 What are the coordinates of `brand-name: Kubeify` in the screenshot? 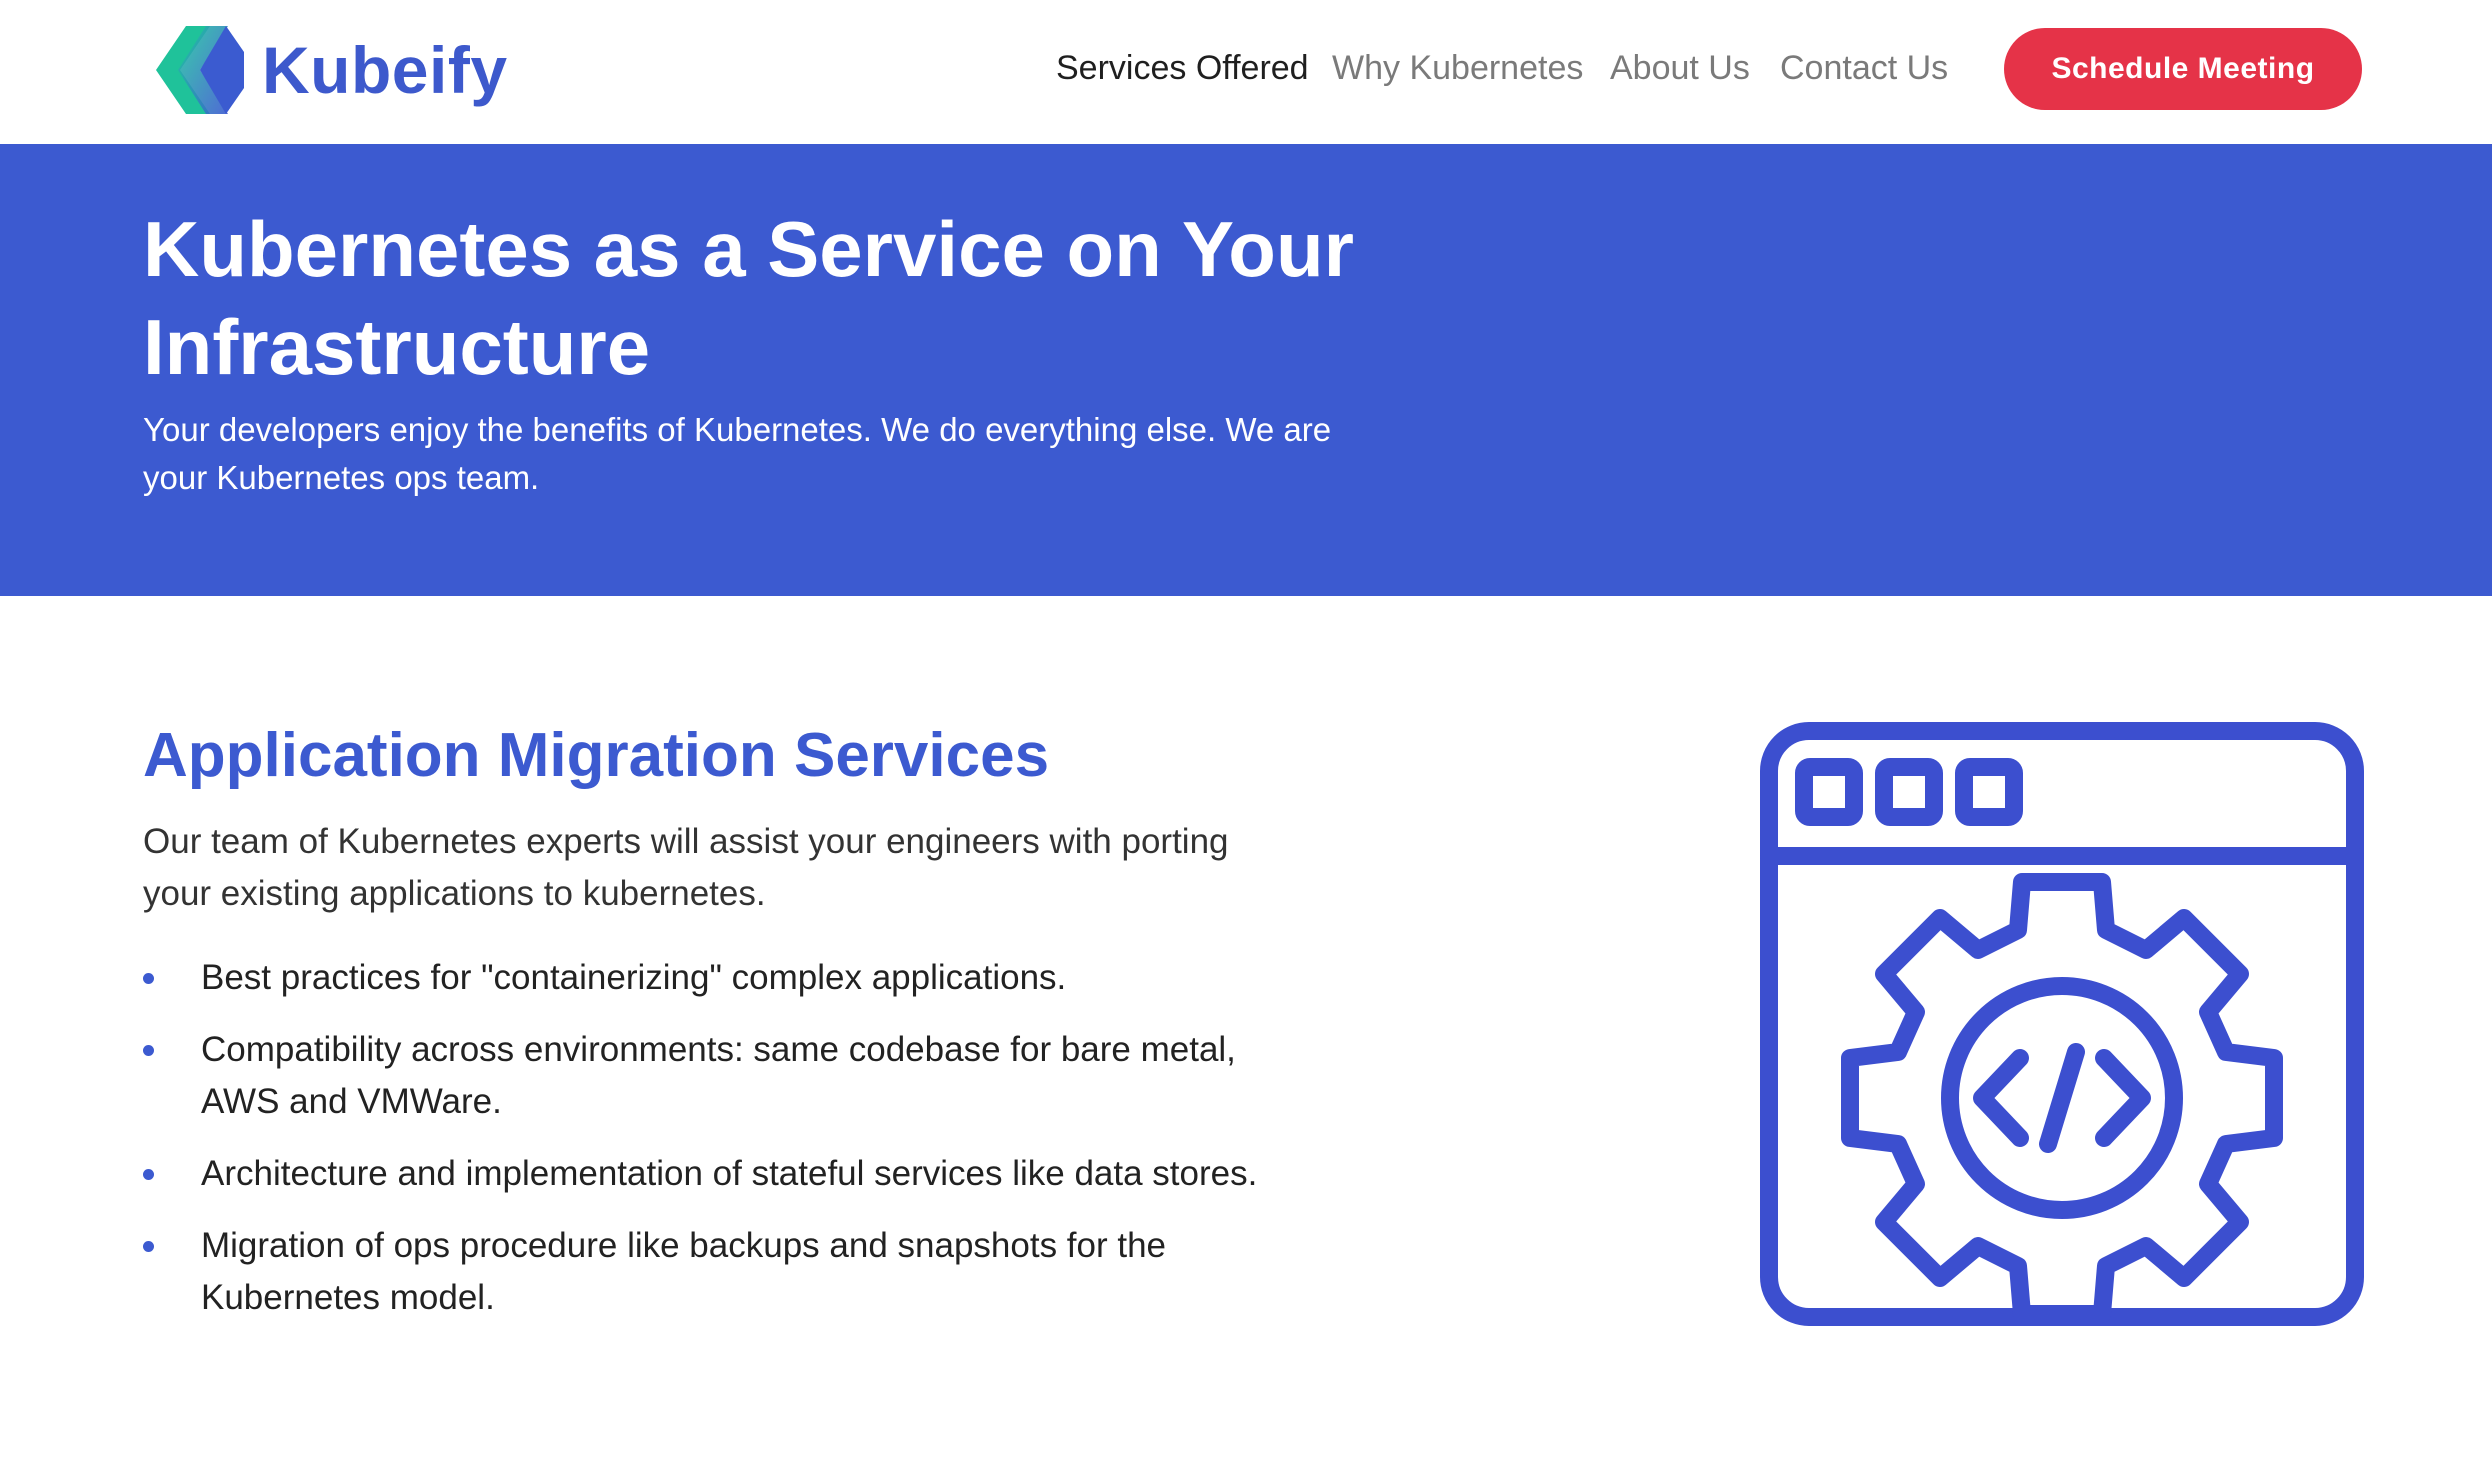 It's located at (385, 70).